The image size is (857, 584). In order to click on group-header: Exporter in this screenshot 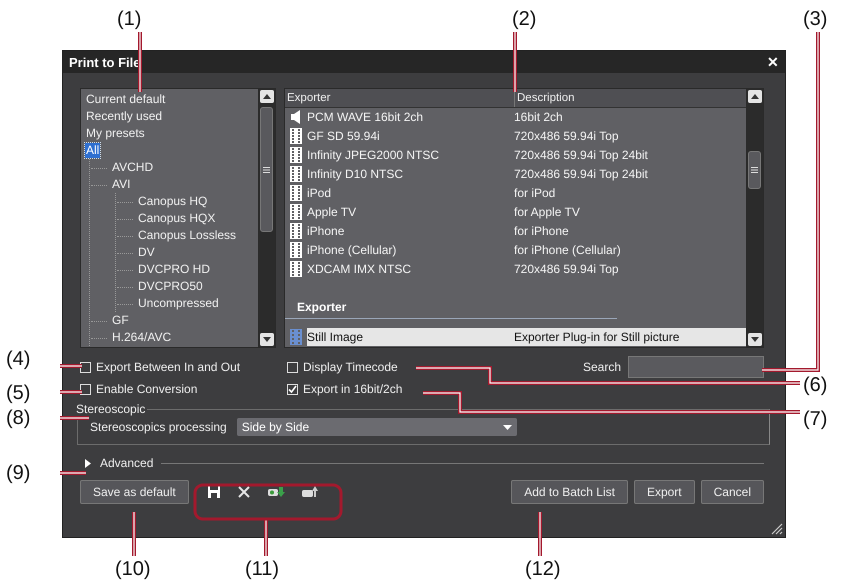, I will do `click(451, 310)`.